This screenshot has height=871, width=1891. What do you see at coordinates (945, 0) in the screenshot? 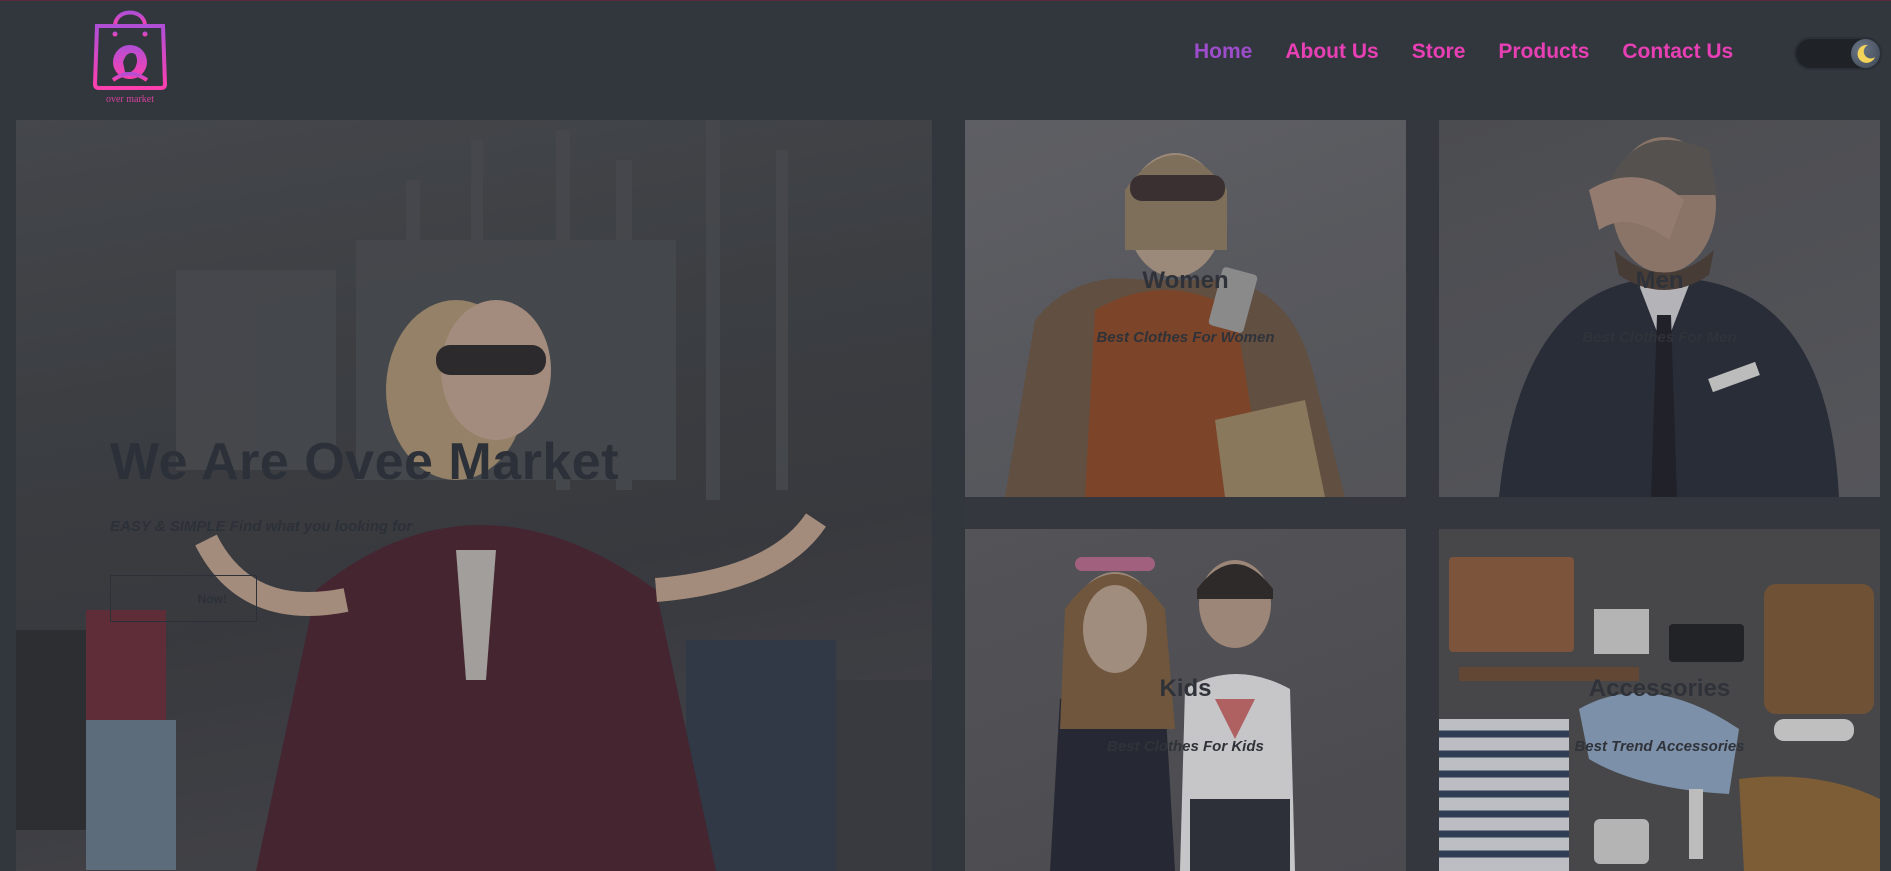
I see `top-border` at bounding box center [945, 0].